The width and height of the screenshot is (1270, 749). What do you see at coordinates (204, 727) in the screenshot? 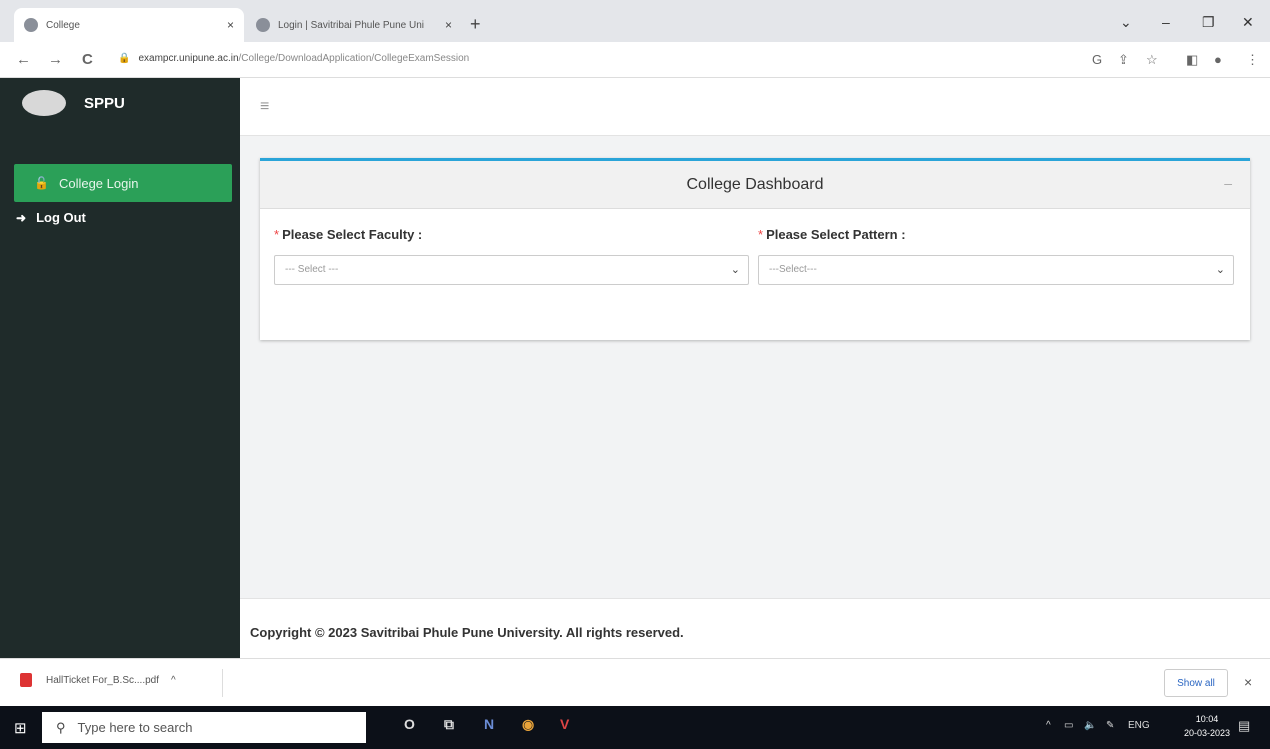
I see `taskbar-search: ⚲ Type here to search` at bounding box center [204, 727].